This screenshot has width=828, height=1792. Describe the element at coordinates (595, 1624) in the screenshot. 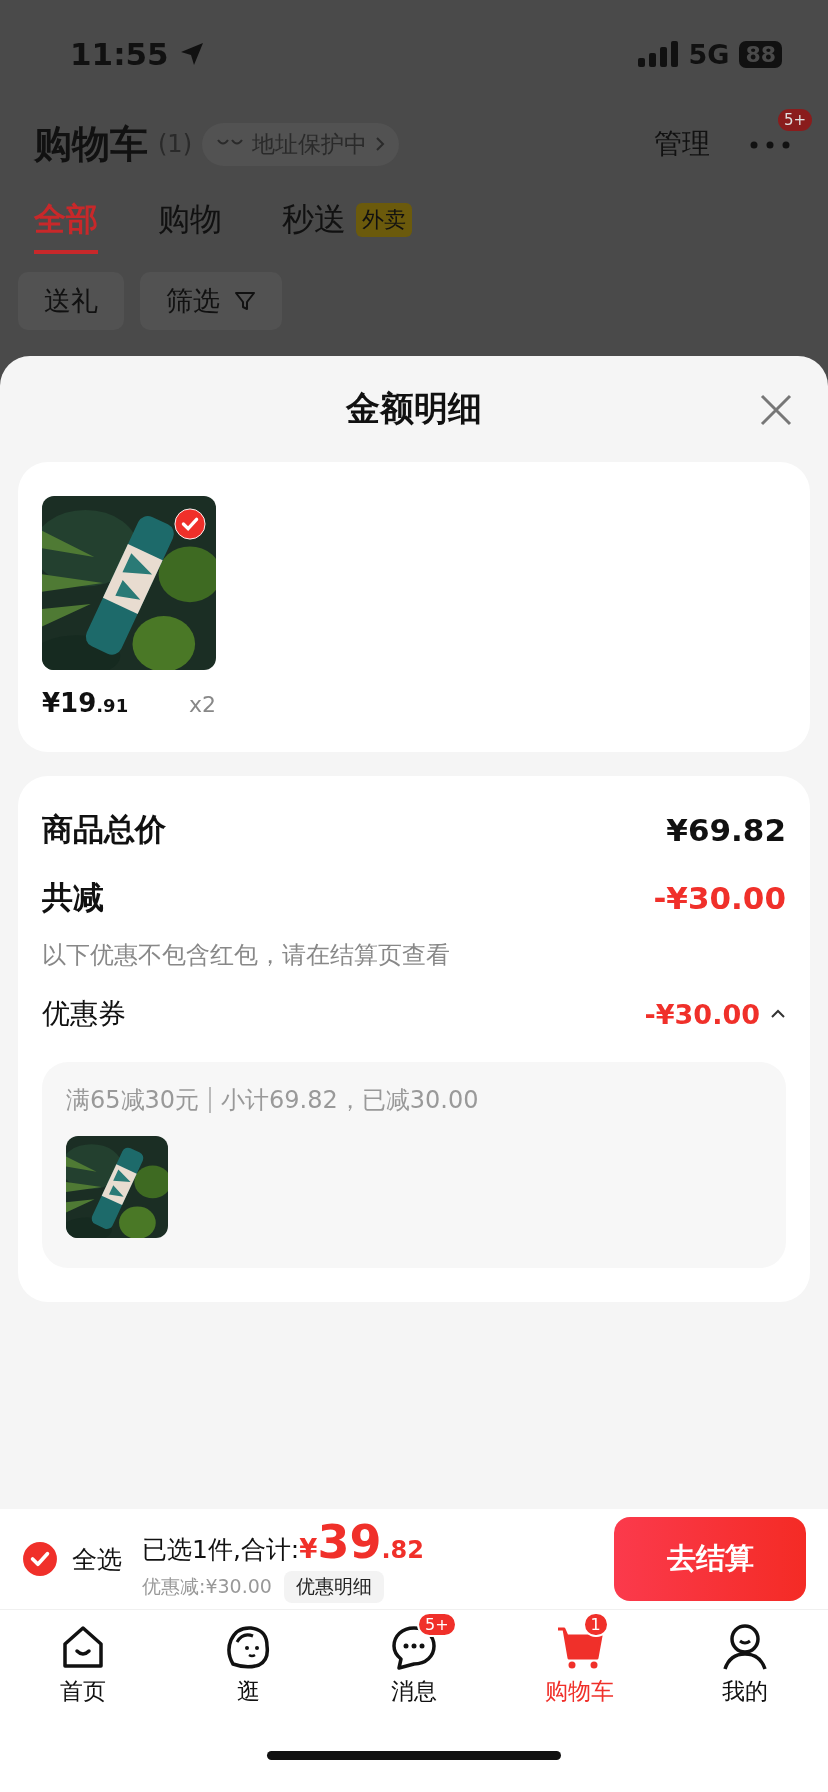

I see `count-badge: 1` at that location.